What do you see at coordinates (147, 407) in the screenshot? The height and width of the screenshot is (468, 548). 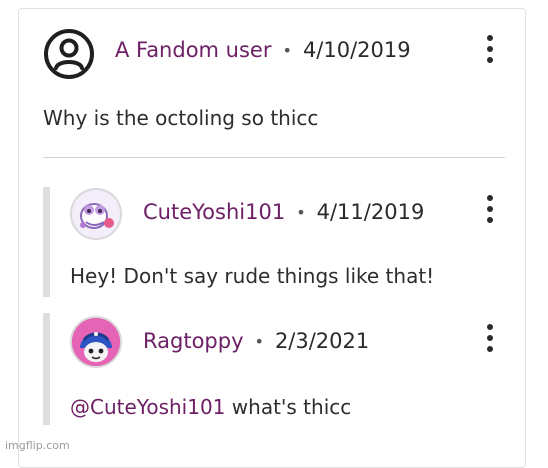 I see `user-mention-link: @CuteYoshi101` at bounding box center [147, 407].